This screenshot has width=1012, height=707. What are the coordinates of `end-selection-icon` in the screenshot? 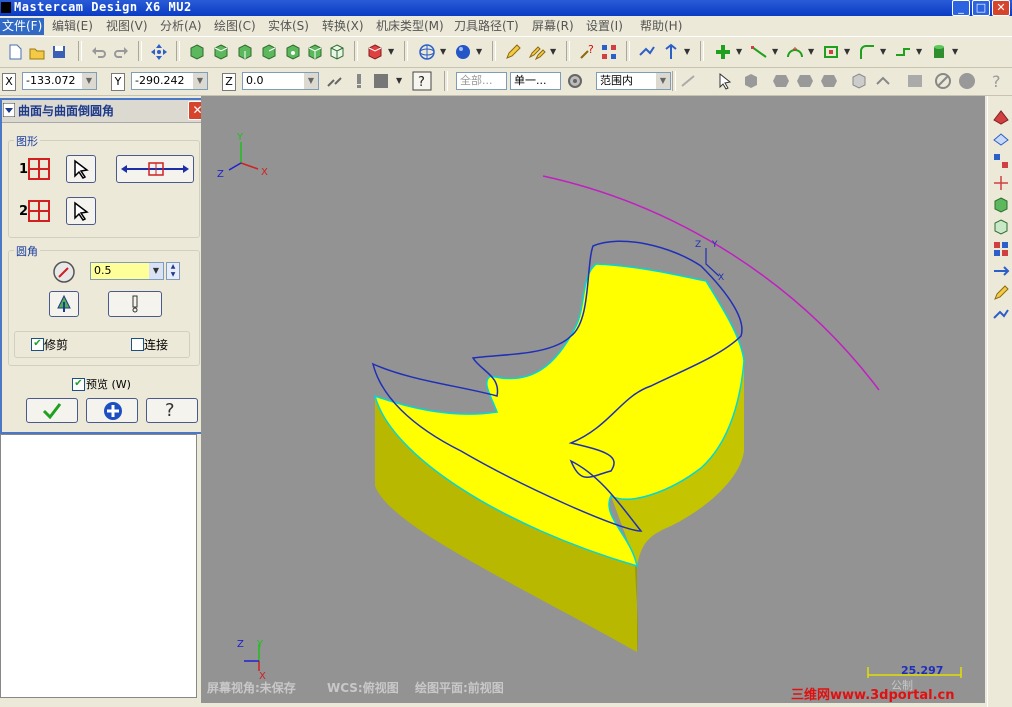 It's located at (967, 81).